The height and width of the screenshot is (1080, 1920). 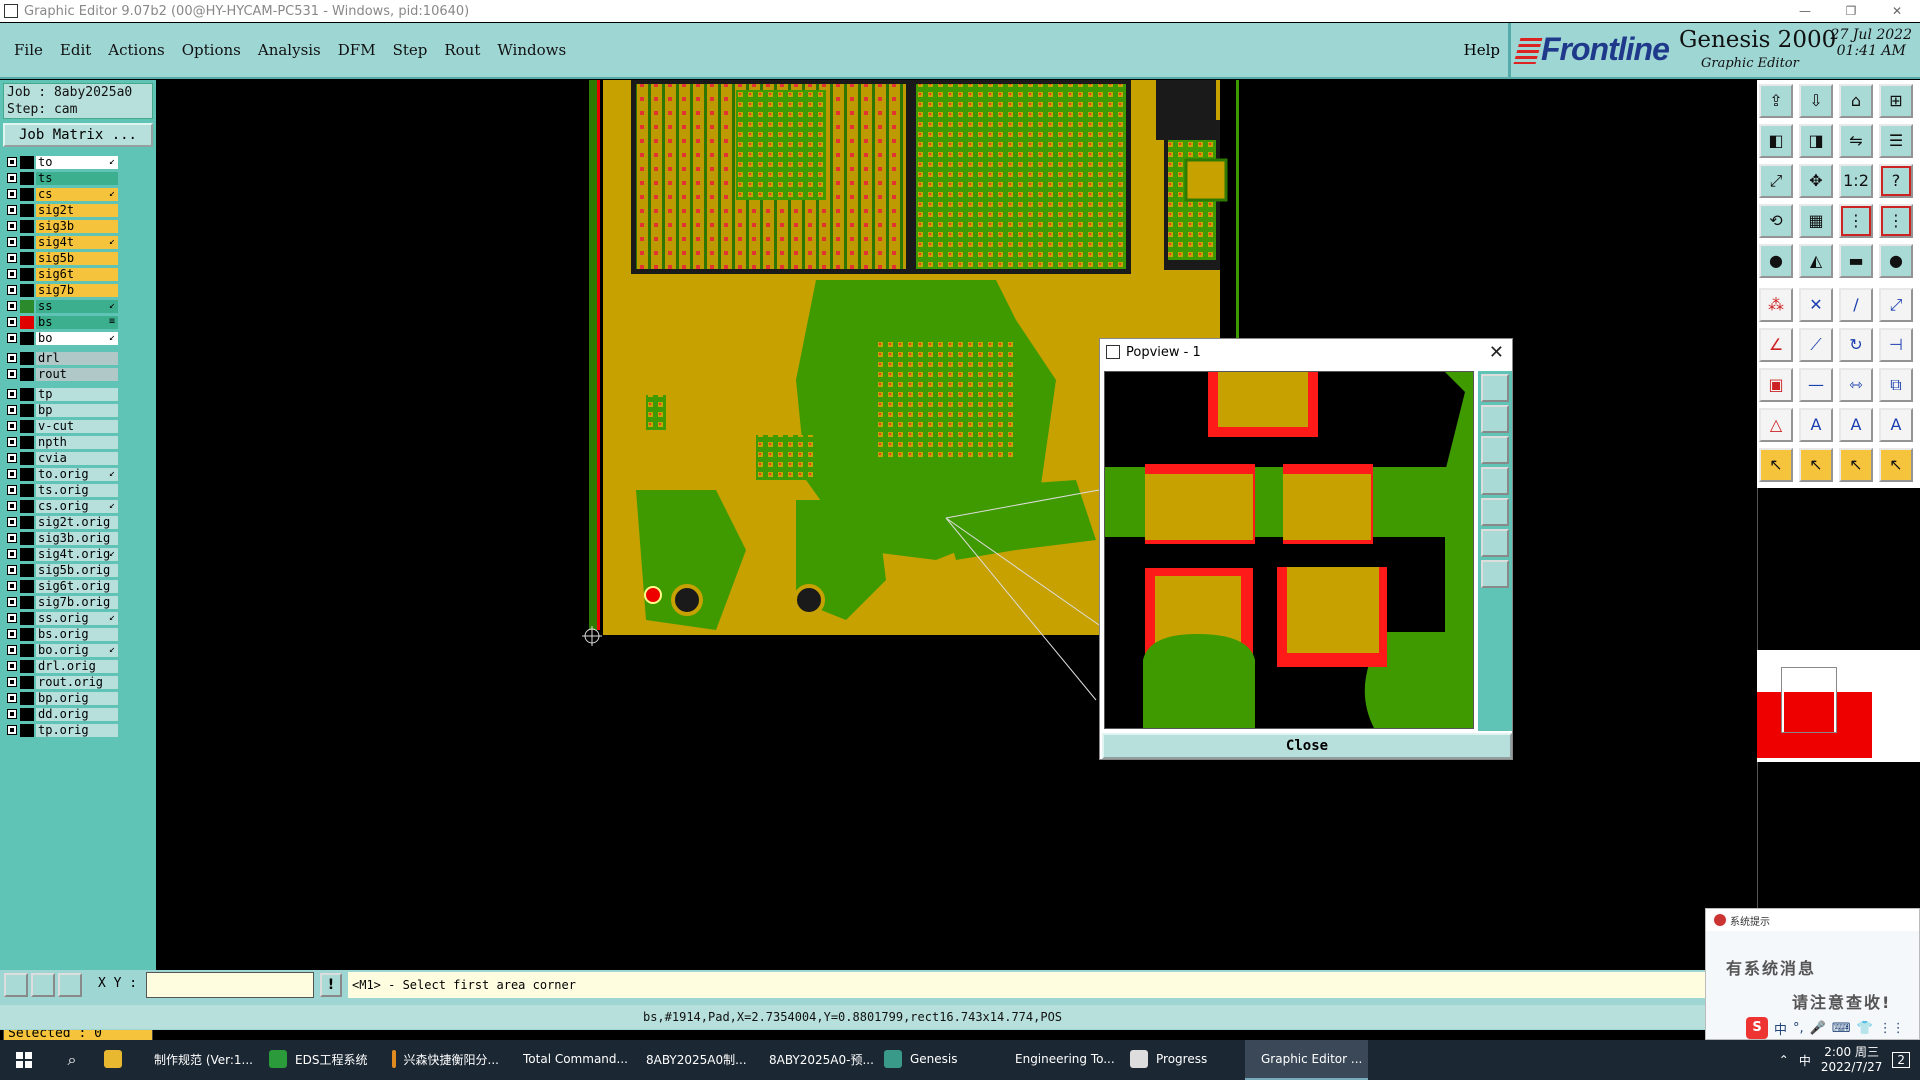 I want to click on minimize-button: —, so click(x=1805, y=11).